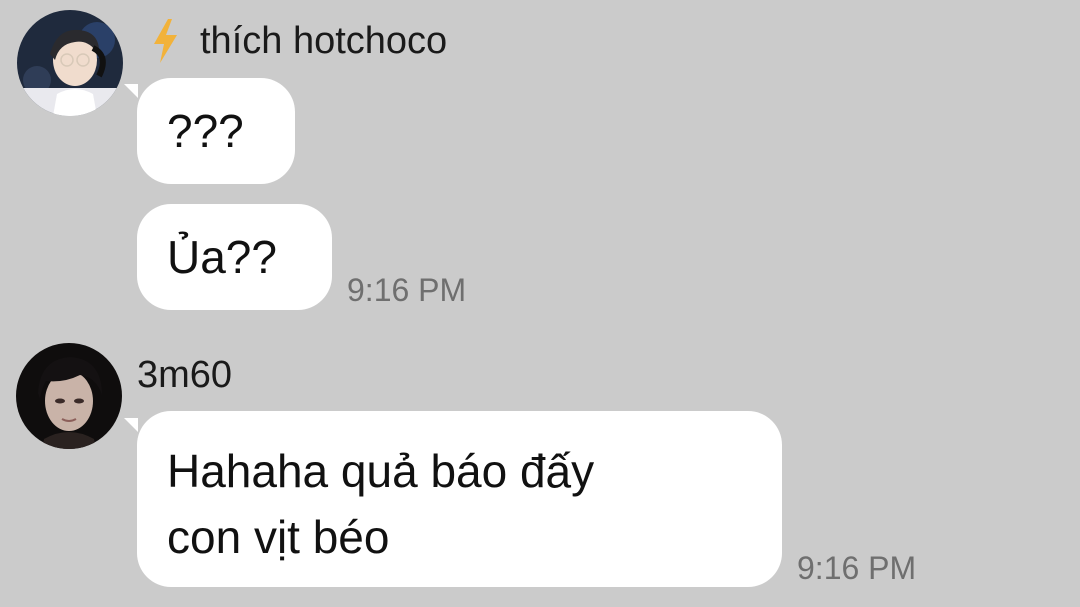  Describe the element at coordinates (234, 257) in the screenshot. I see `message-bubble: Ủa??` at that location.